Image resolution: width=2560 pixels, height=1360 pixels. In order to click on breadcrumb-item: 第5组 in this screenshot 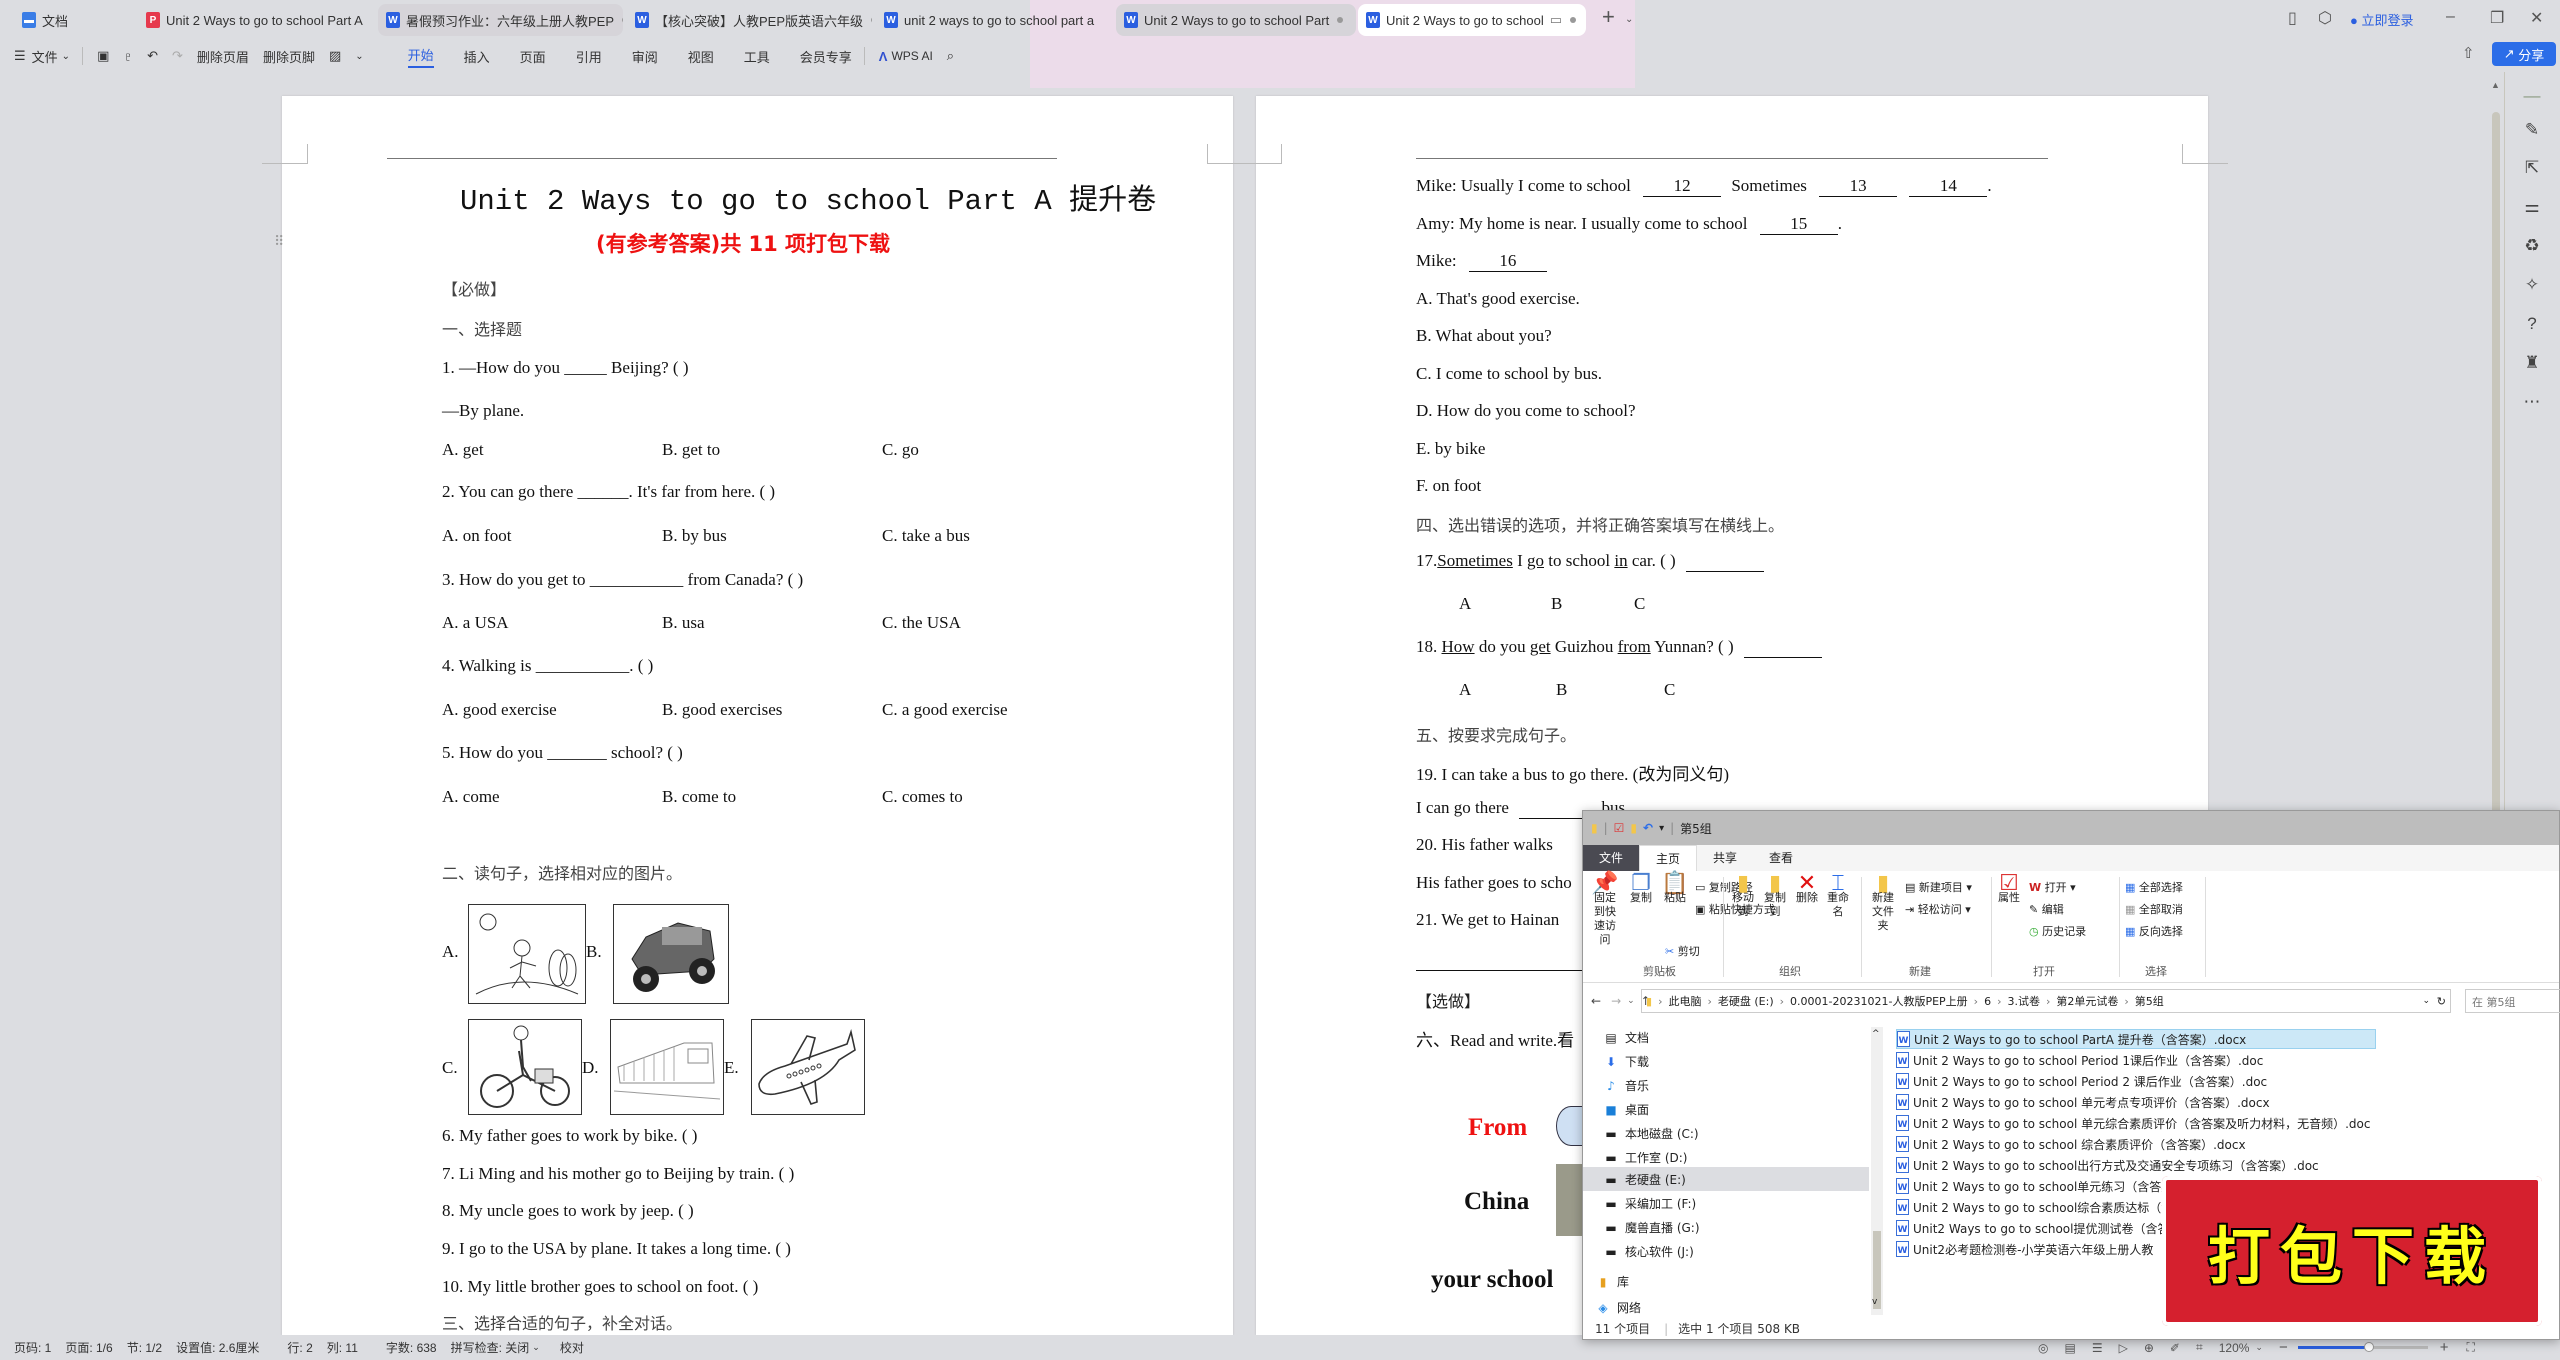, I will do `click(2149, 1001)`.